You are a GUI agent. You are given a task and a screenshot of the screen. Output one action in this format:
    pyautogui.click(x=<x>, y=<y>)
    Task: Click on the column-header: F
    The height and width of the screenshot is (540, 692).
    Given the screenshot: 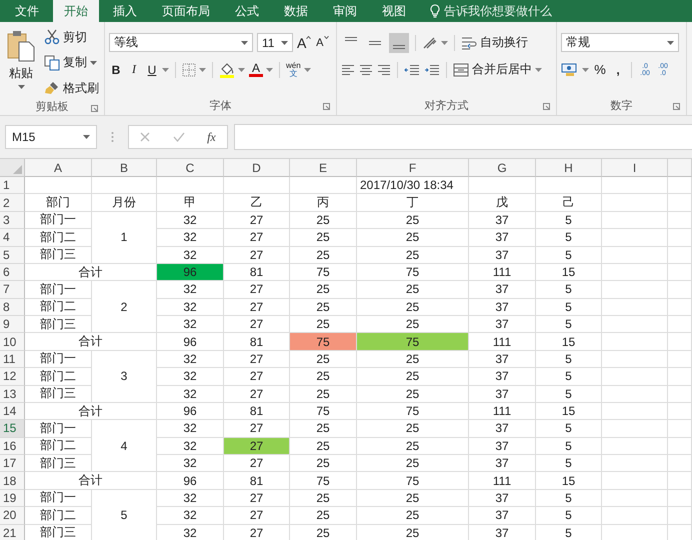 What is the action you would take?
    pyautogui.click(x=413, y=168)
    